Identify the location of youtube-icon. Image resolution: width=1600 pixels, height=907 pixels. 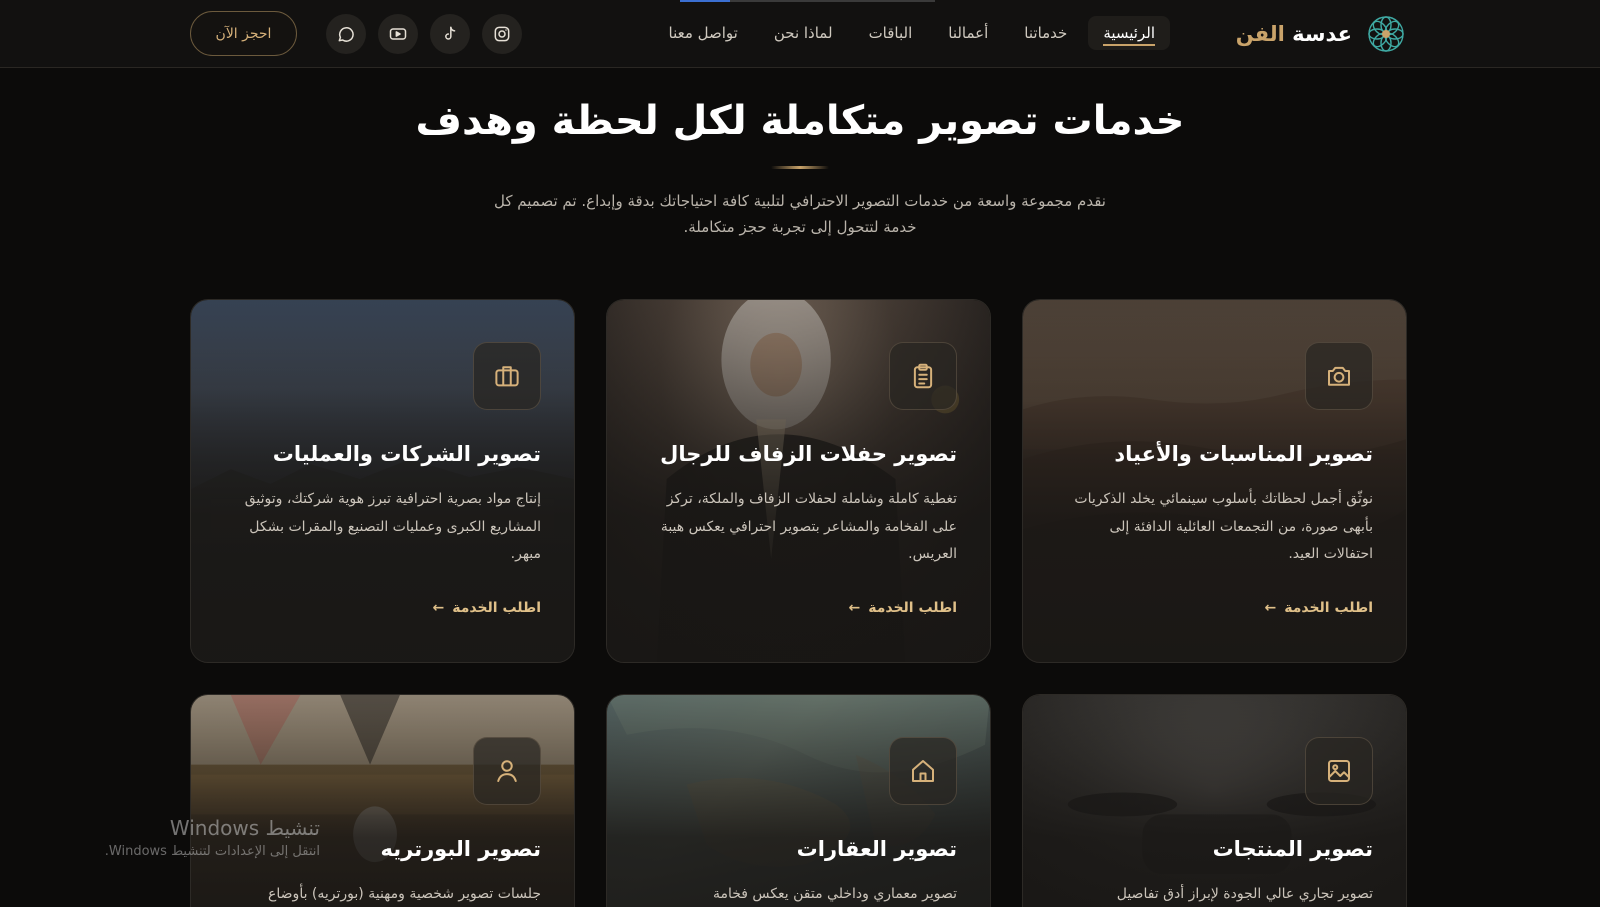
(398, 34).